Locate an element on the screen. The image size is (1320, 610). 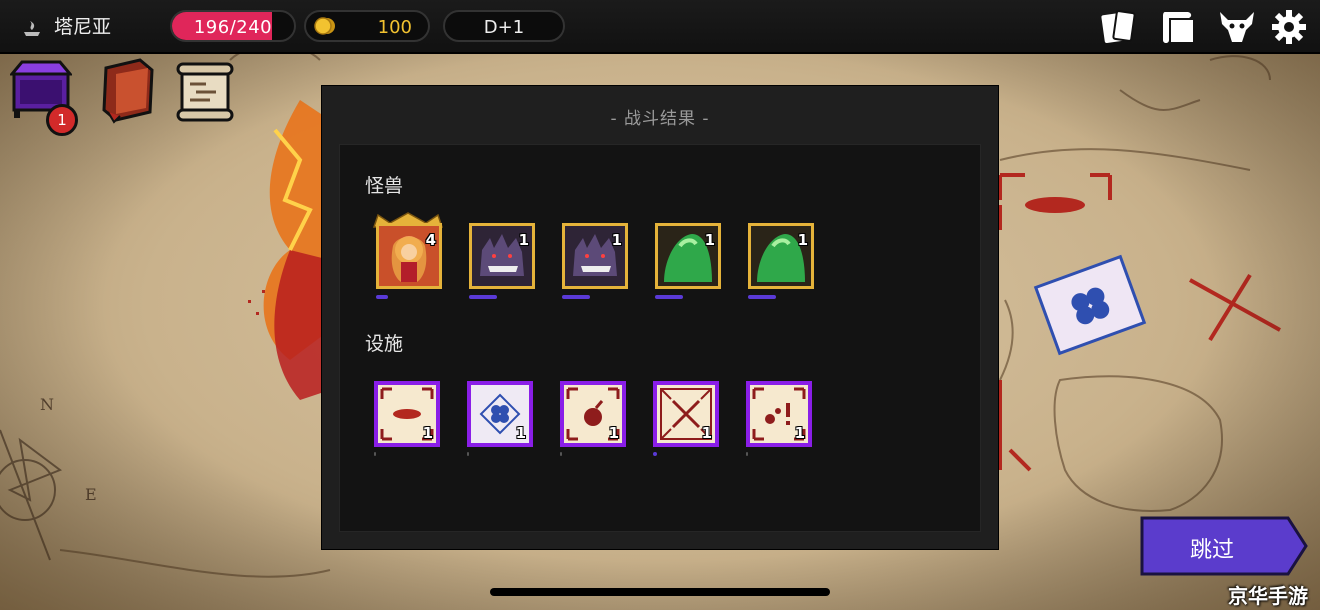
location-smoke-icon is located at coordinates (32, 28).